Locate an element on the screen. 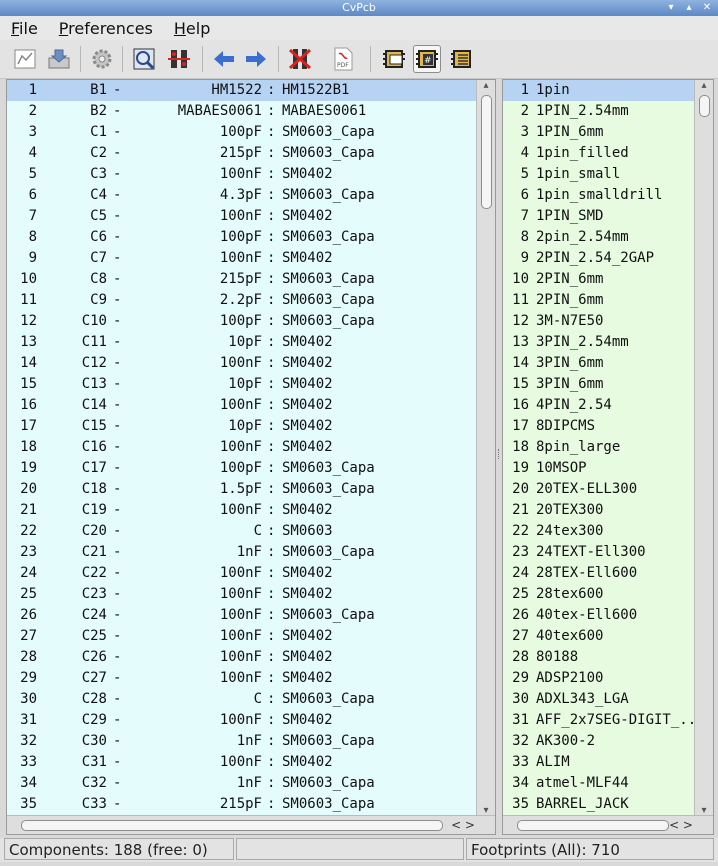  footprint-row: 7 1PIN_SMD is located at coordinates (599, 216).